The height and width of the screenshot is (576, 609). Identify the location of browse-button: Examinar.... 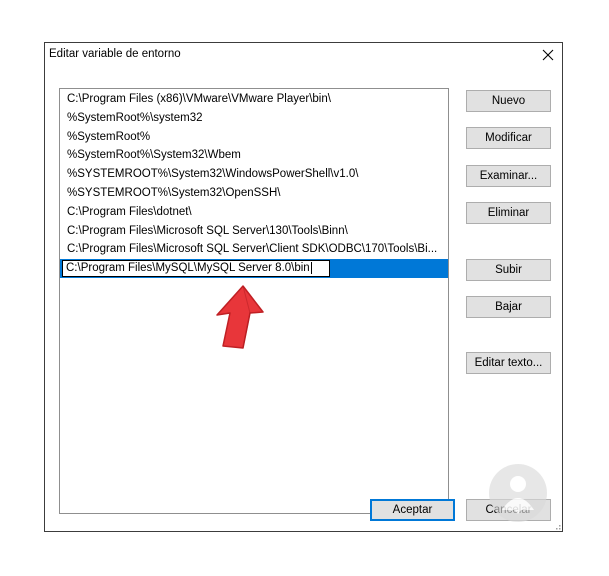
(508, 176).